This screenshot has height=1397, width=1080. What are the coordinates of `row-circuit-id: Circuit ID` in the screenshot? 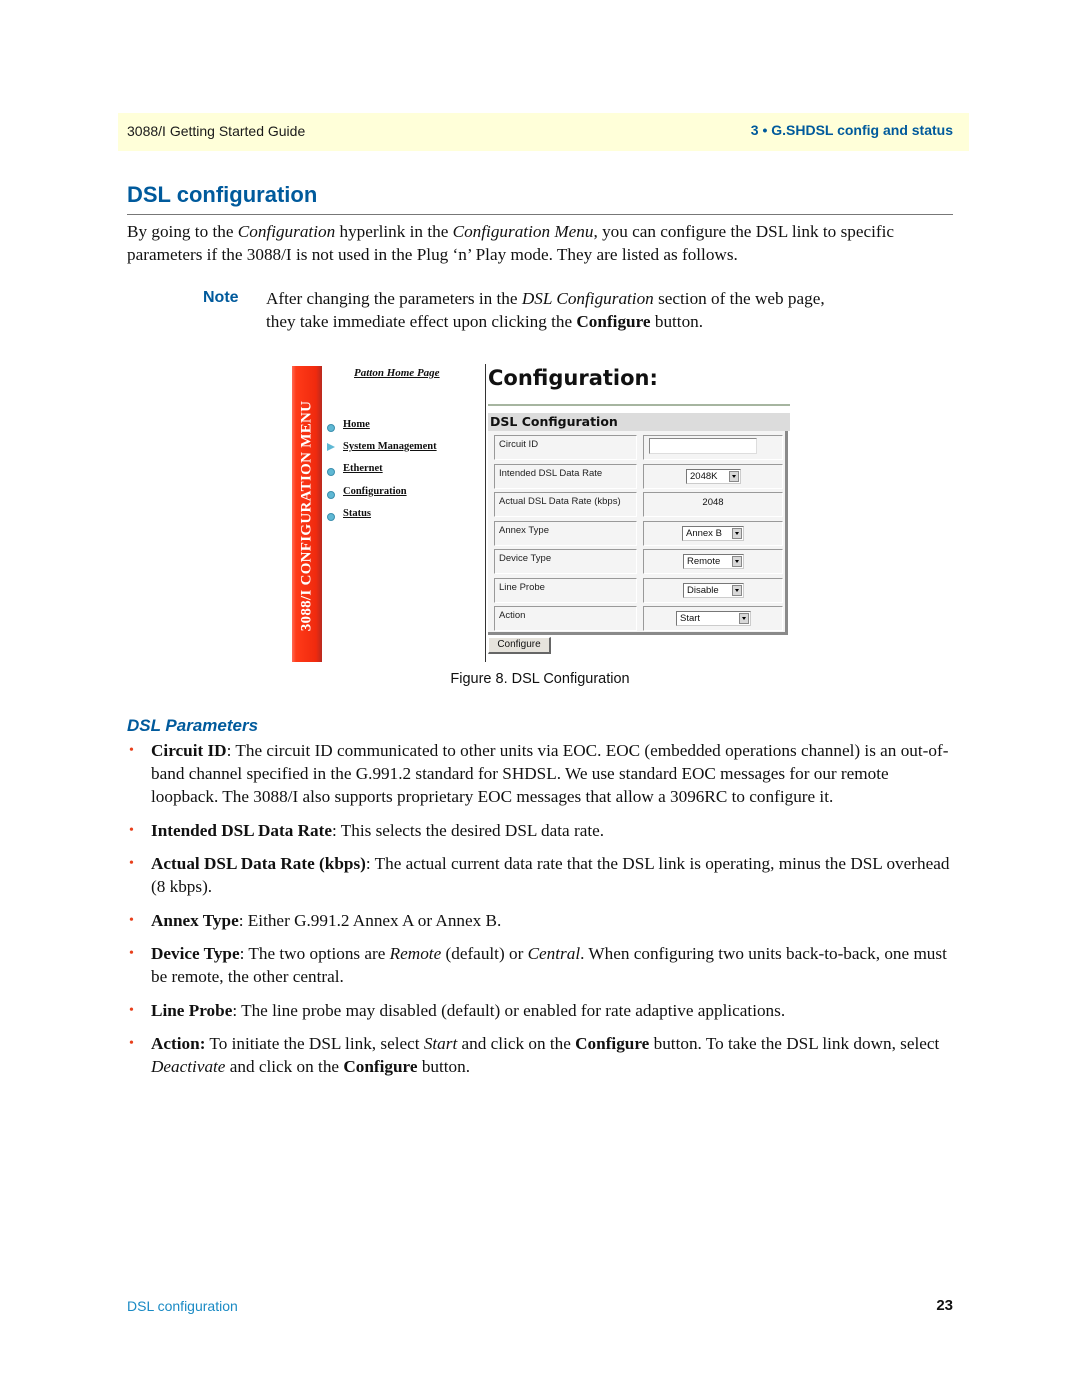 It's located at (638, 447).